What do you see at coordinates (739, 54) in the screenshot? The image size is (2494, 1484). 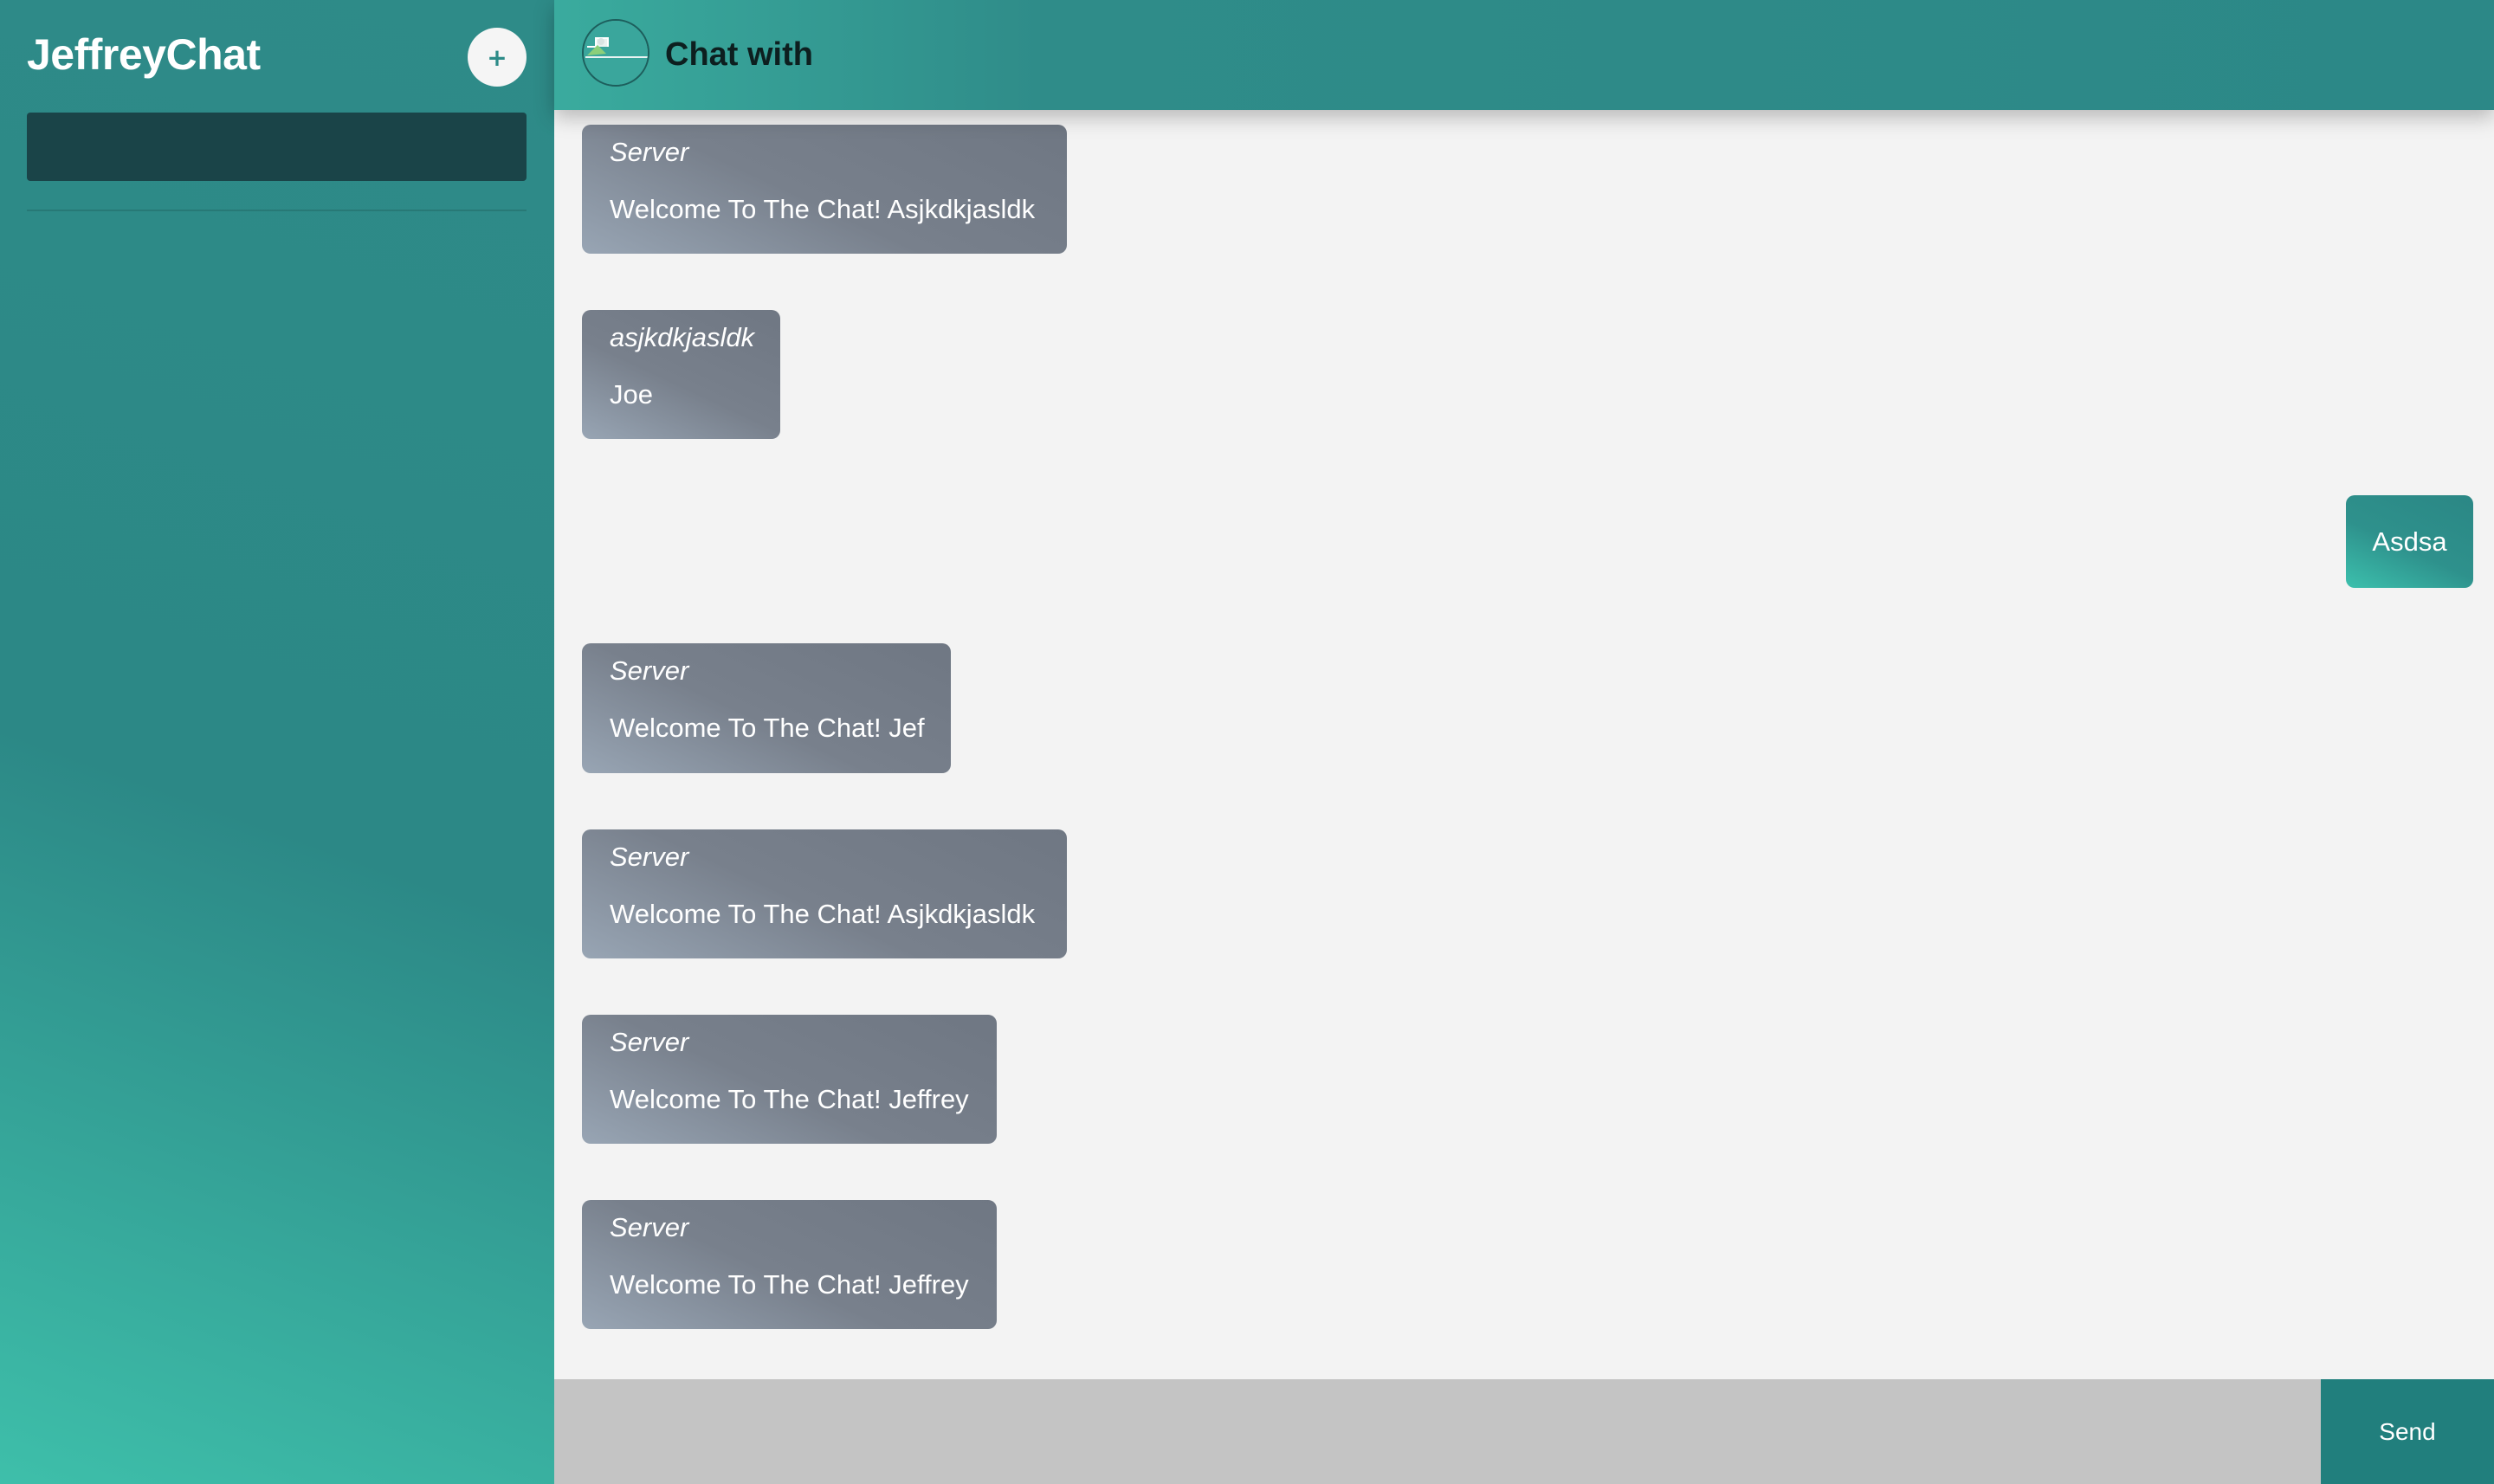 I see `chat-title: Chat with` at bounding box center [739, 54].